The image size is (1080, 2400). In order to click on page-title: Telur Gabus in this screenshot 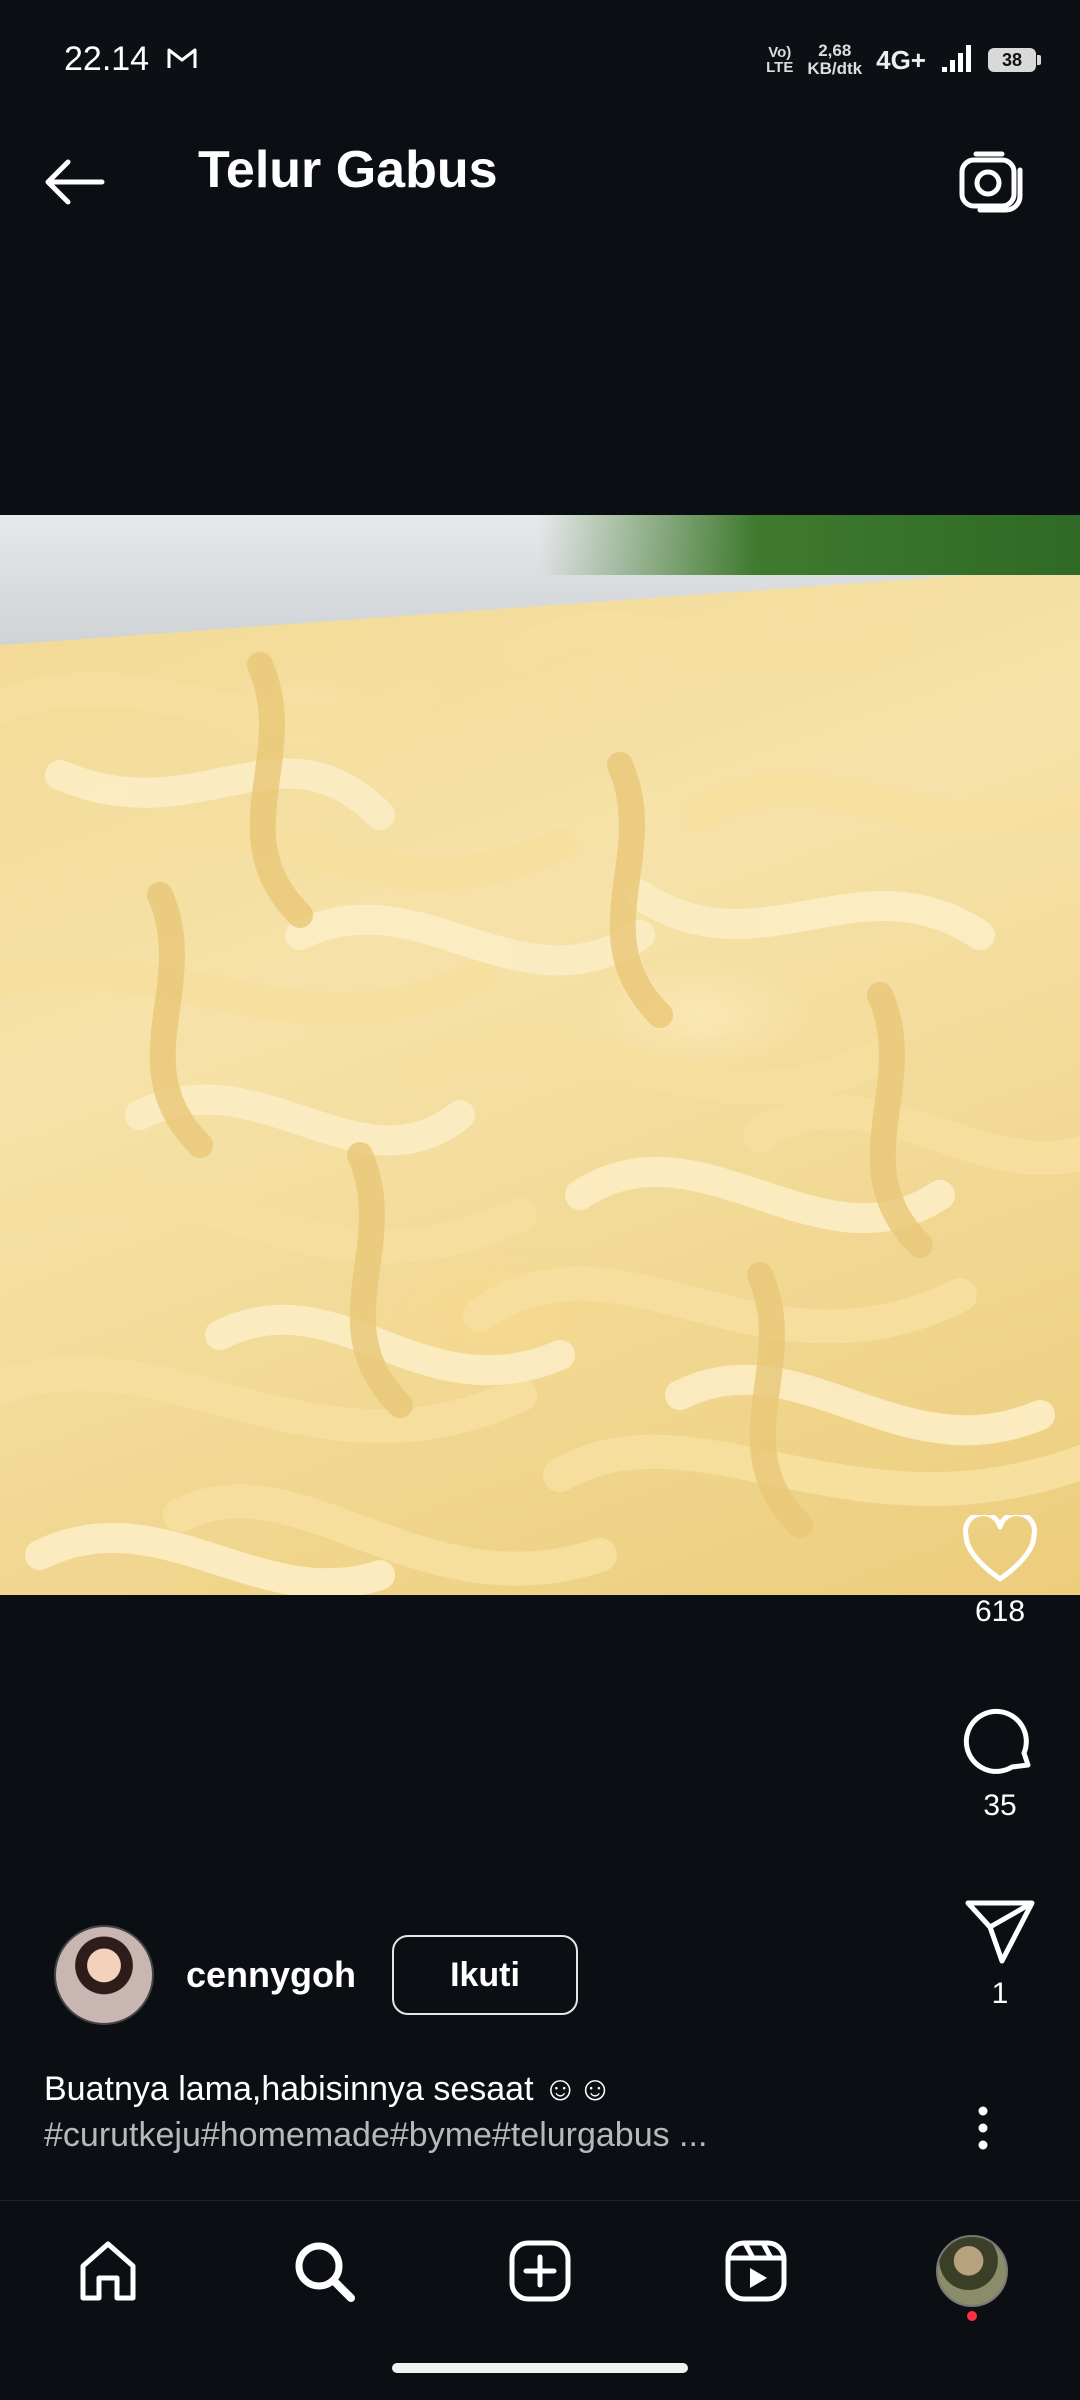, I will do `click(348, 170)`.